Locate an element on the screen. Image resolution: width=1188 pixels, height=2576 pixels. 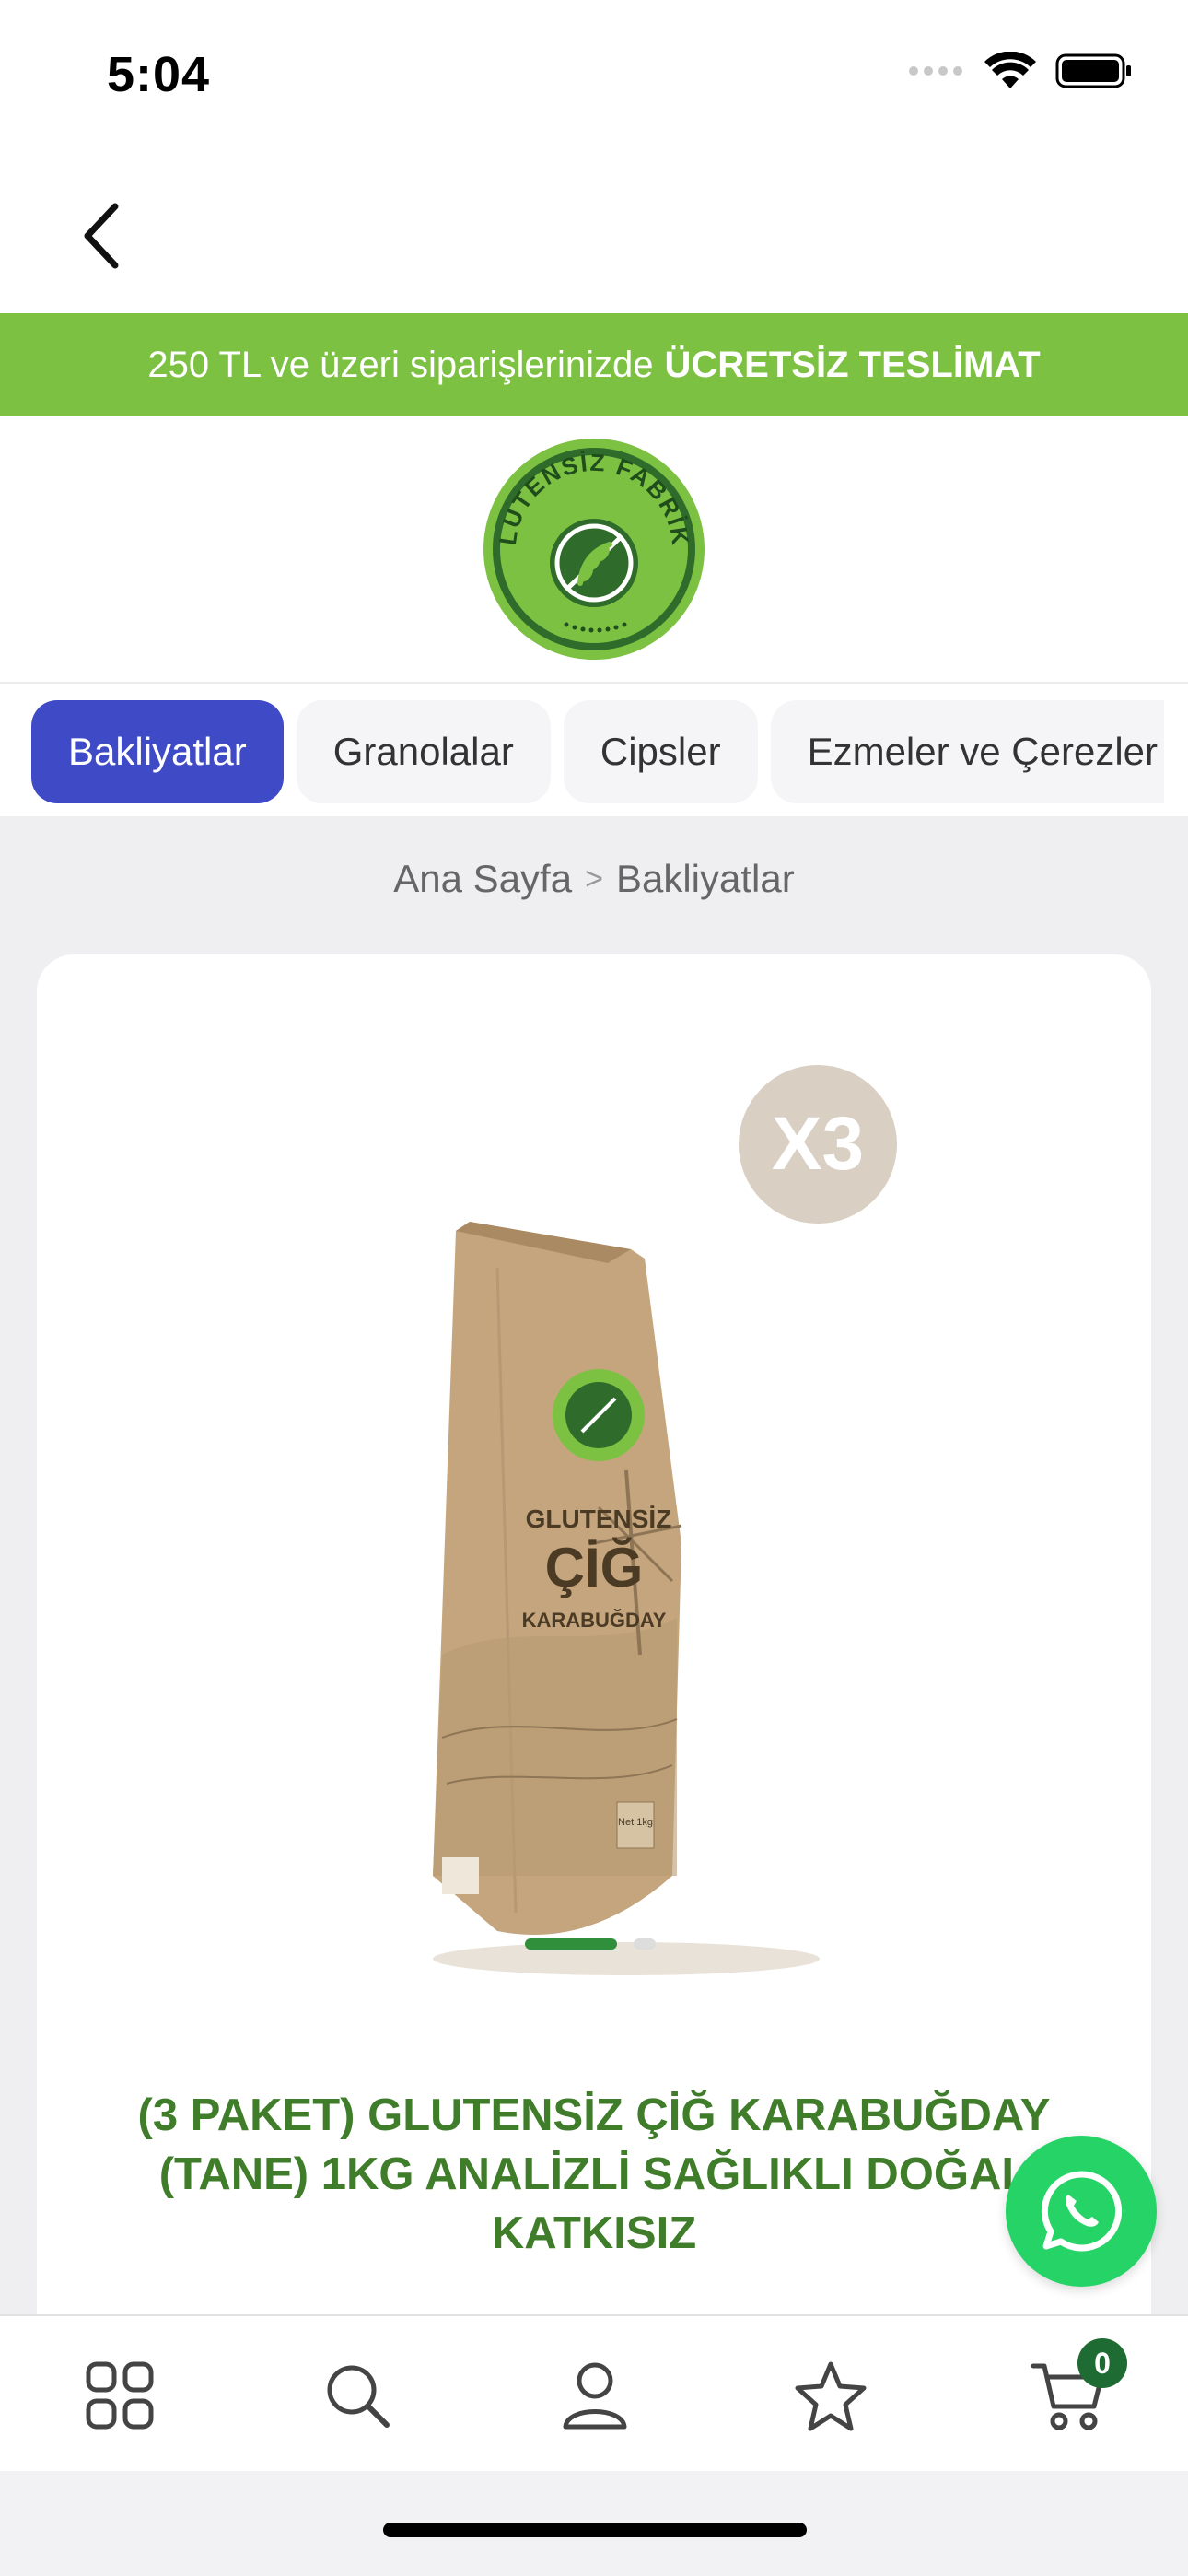
package-line3: KARABUĞDAY is located at coordinates (594, 1620).